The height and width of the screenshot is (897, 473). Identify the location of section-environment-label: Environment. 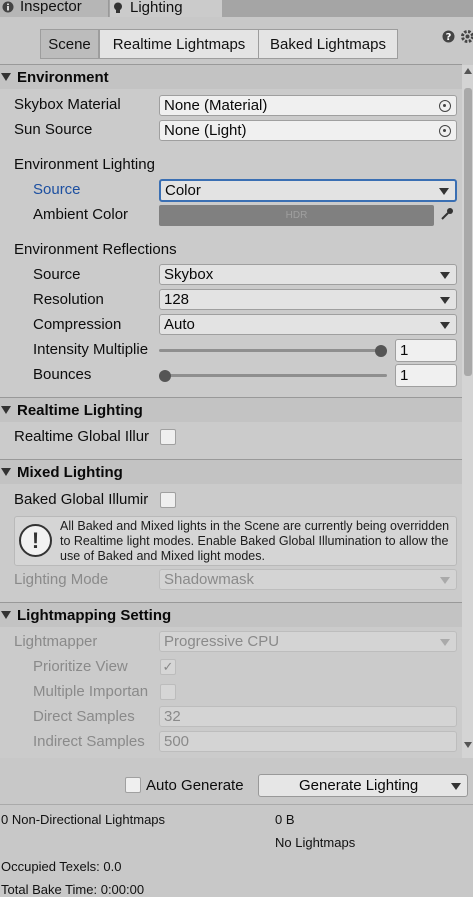
(63, 77).